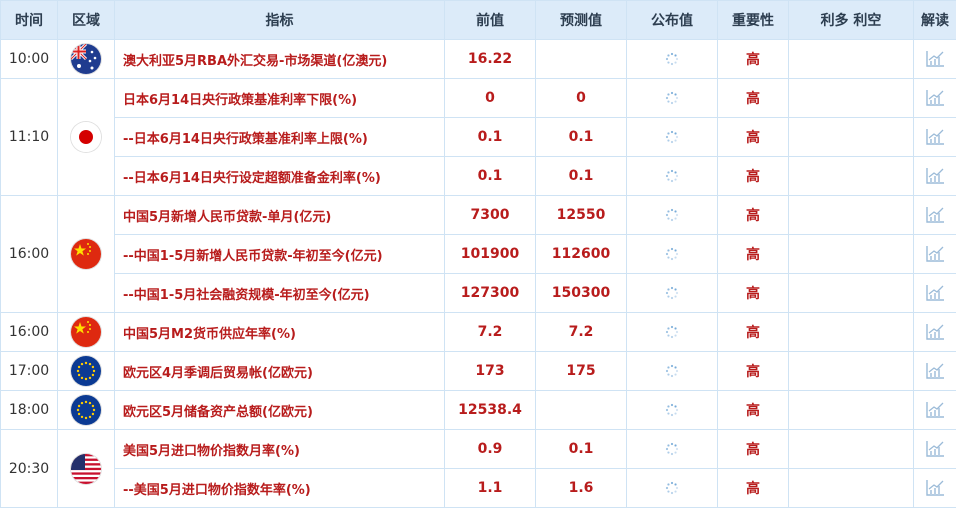 Image resolution: width=956 pixels, height=508 pixels. Describe the element at coordinates (478, 254) in the screenshot. I see `table-row: --中国1-5月新增人民币贷款-年初至今(亿元)101900112600高` at that location.